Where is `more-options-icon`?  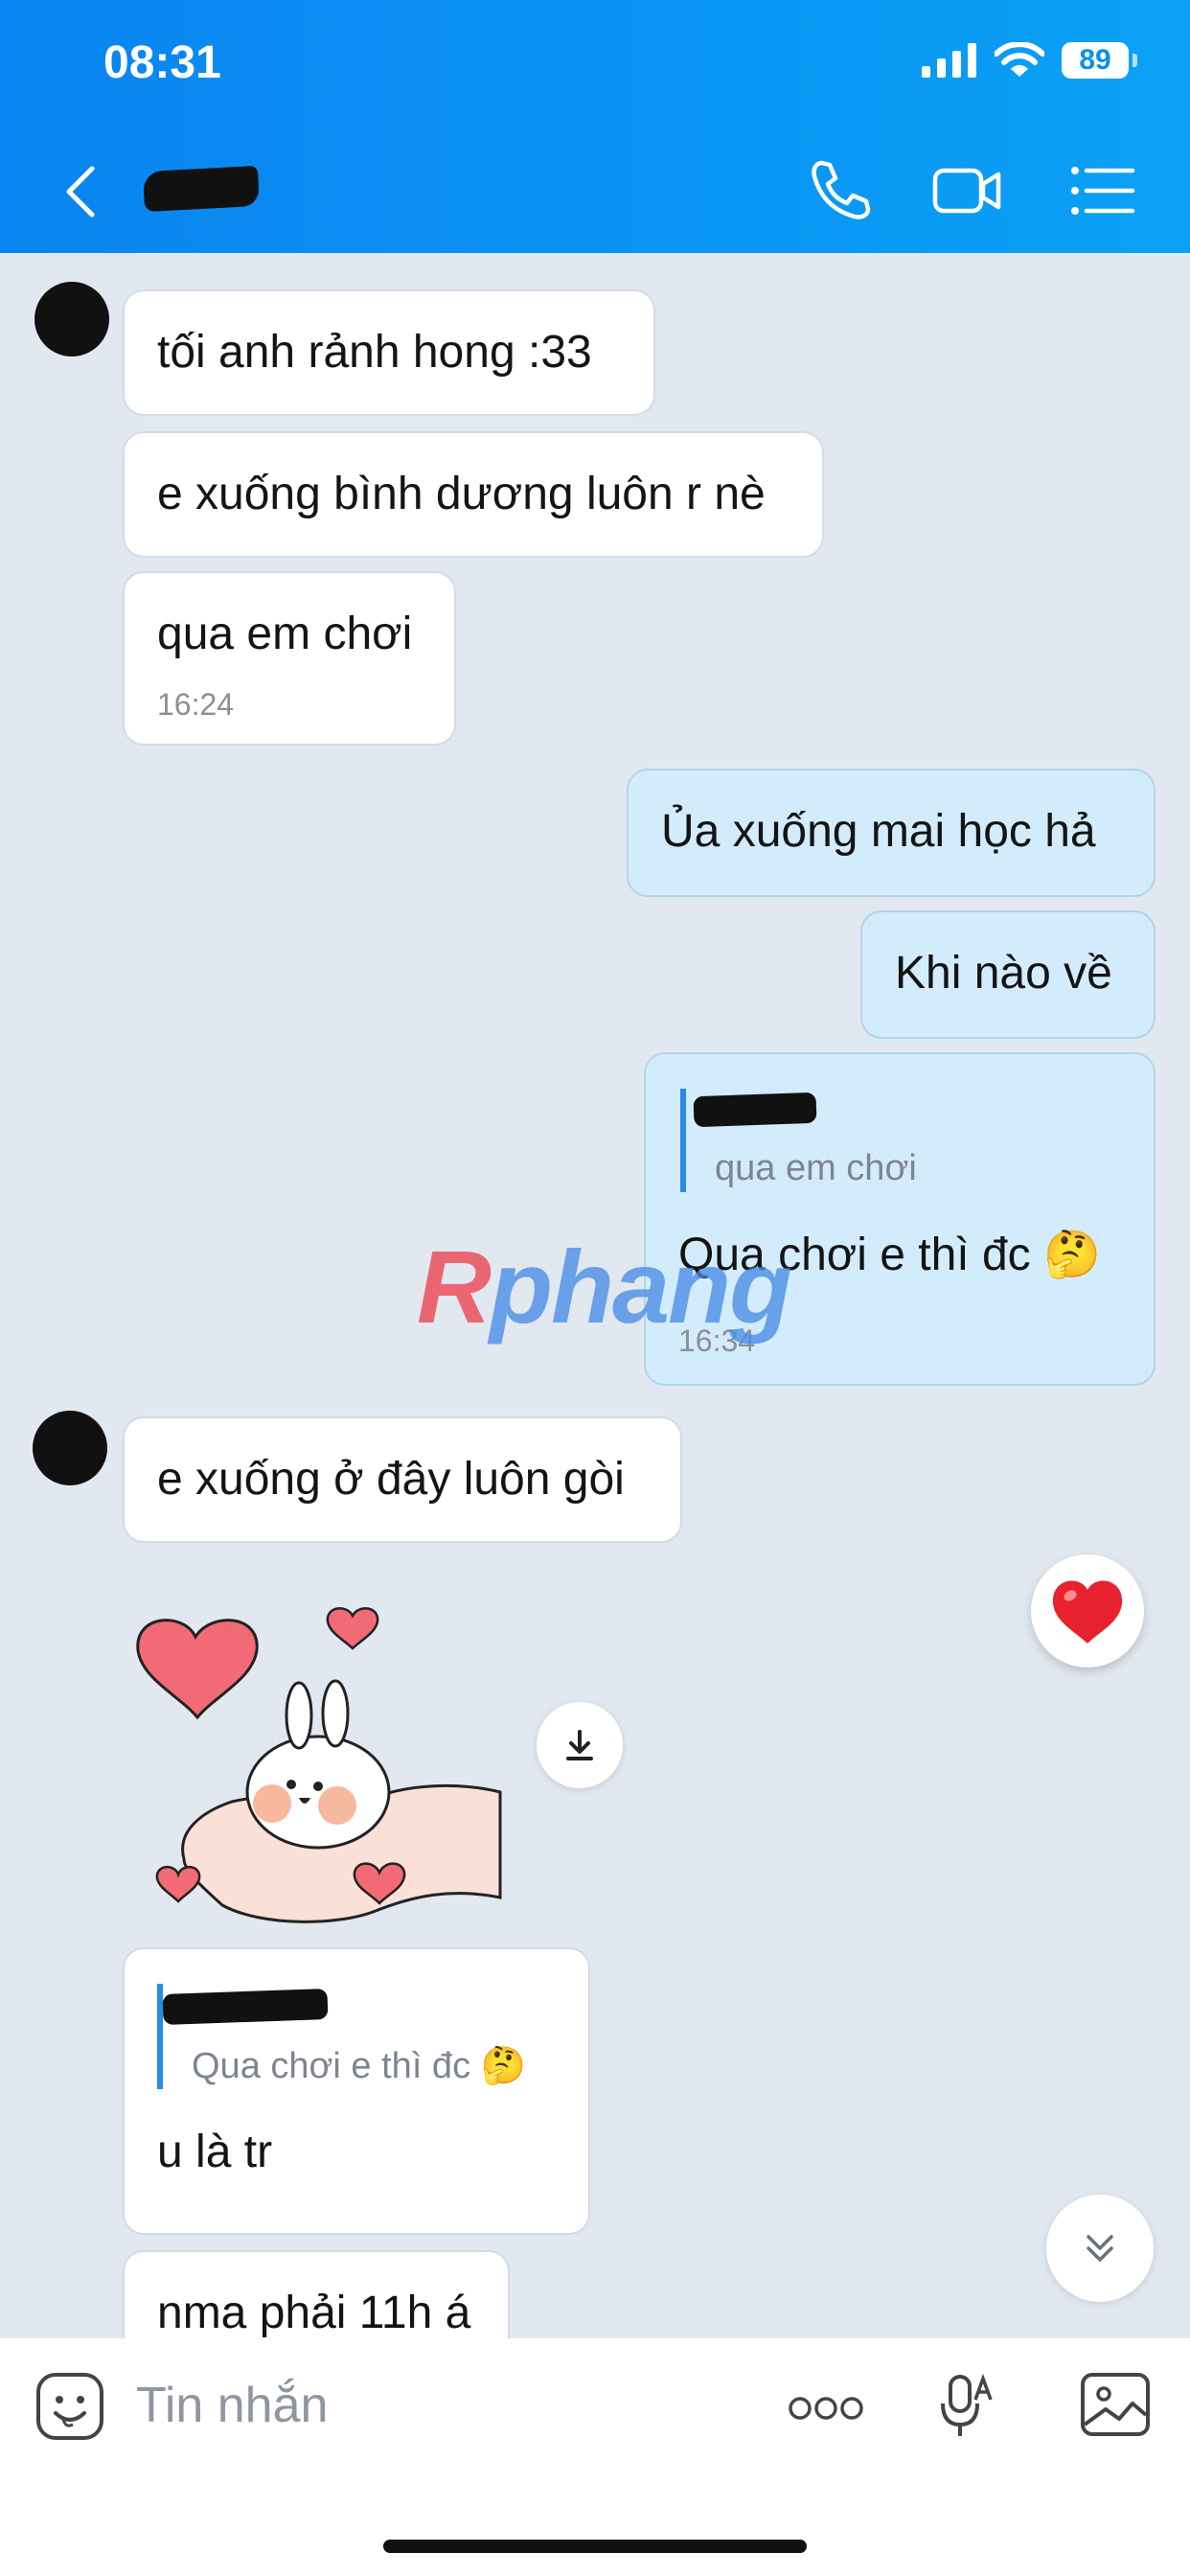
more-options-icon is located at coordinates (826, 2408).